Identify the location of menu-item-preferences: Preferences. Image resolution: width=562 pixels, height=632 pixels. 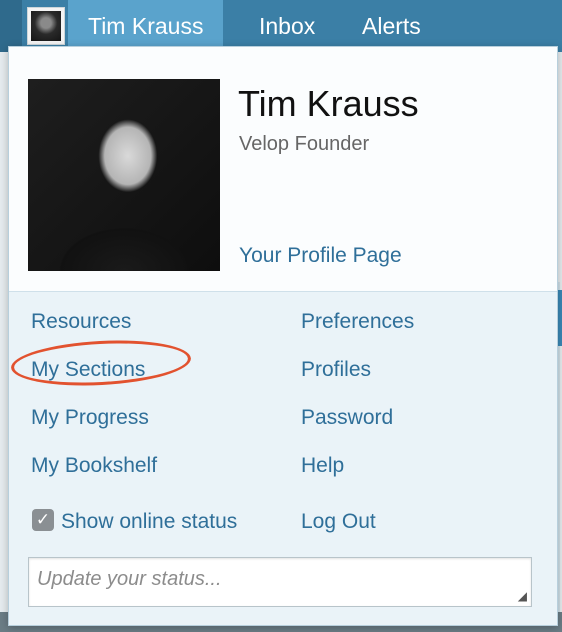
(357, 322).